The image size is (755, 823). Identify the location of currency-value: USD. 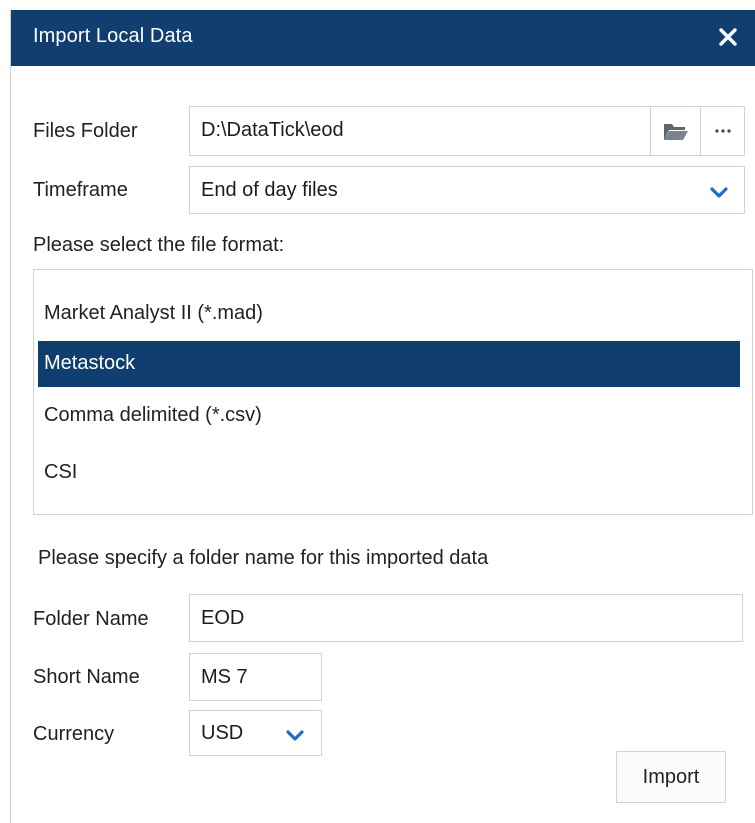
(222, 733).